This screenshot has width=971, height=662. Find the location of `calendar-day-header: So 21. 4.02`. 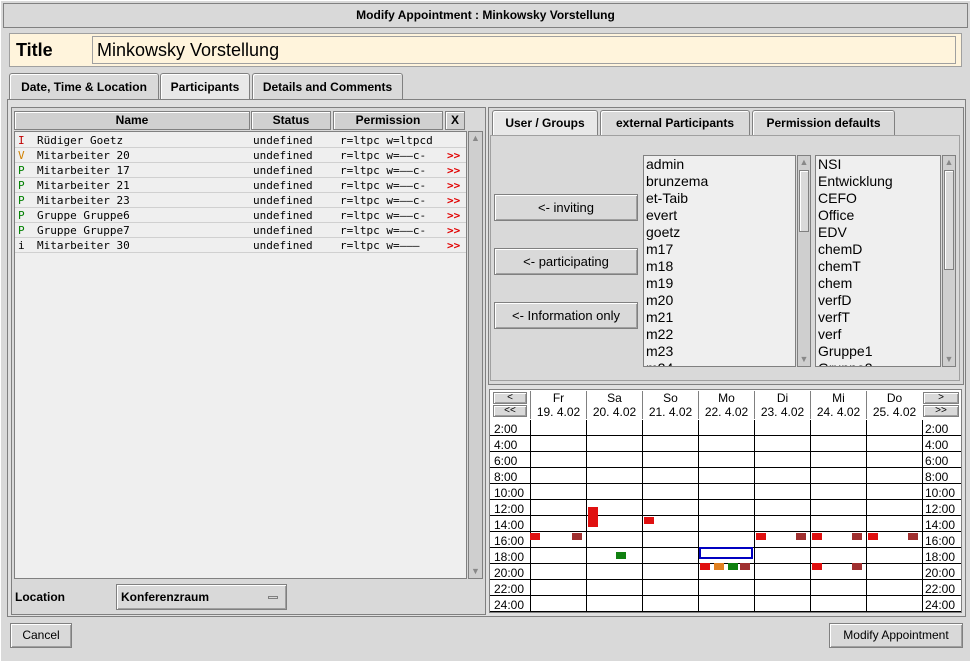

calendar-day-header: So 21. 4.02 is located at coordinates (670, 405).